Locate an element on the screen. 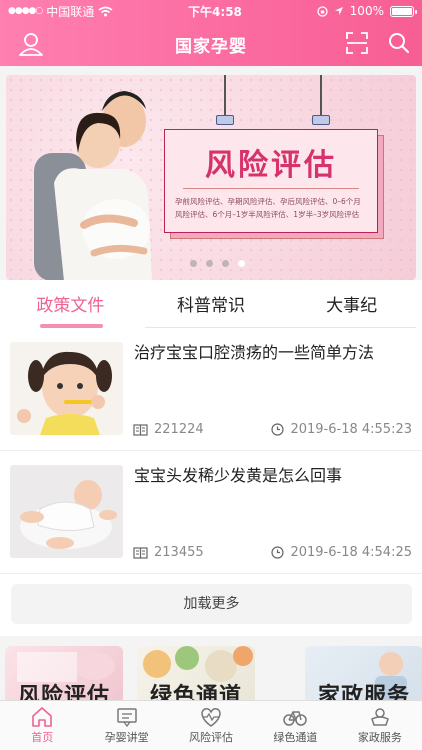 The image size is (422, 750). article-time: 2019-6-18 4:55:23 is located at coordinates (341, 429).